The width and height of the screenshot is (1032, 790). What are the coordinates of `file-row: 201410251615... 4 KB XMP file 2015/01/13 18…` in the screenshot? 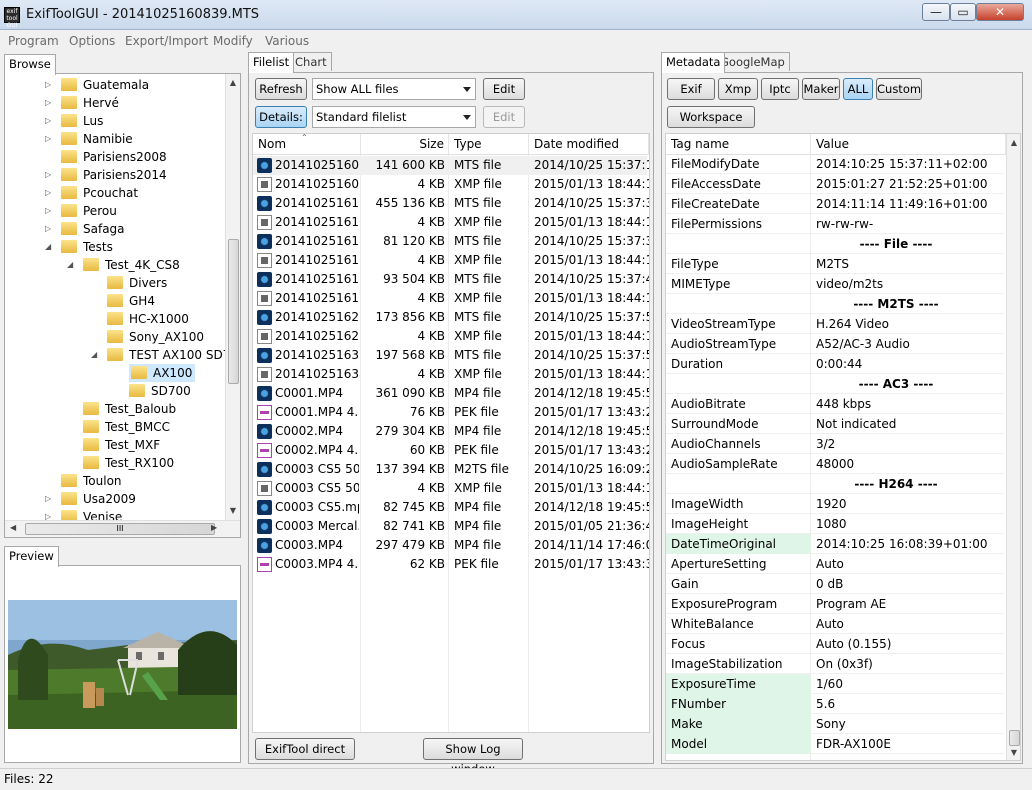 It's located at (451, 260).